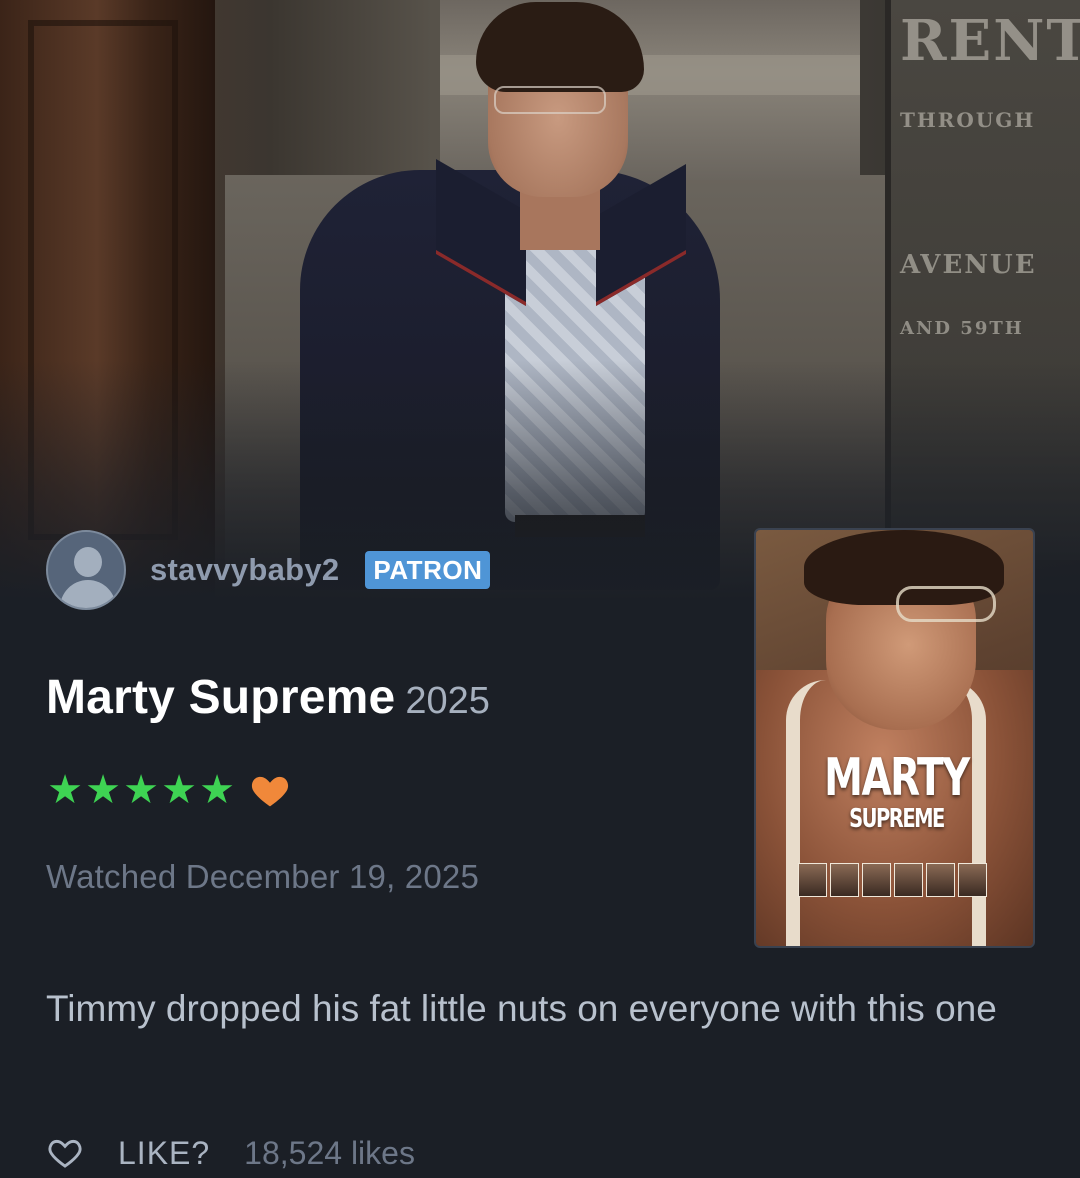  Describe the element at coordinates (962, 328) in the screenshot. I see `plaque-text: AND 59TH` at that location.